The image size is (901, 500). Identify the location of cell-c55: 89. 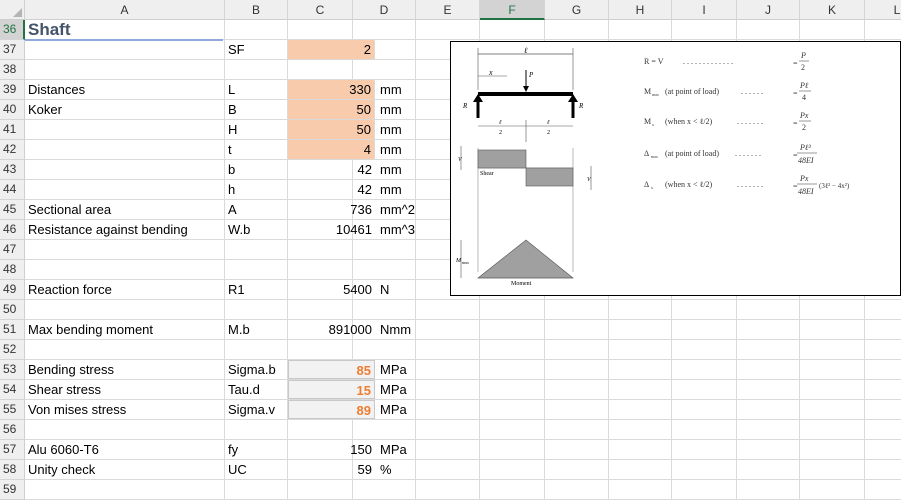
(331, 409).